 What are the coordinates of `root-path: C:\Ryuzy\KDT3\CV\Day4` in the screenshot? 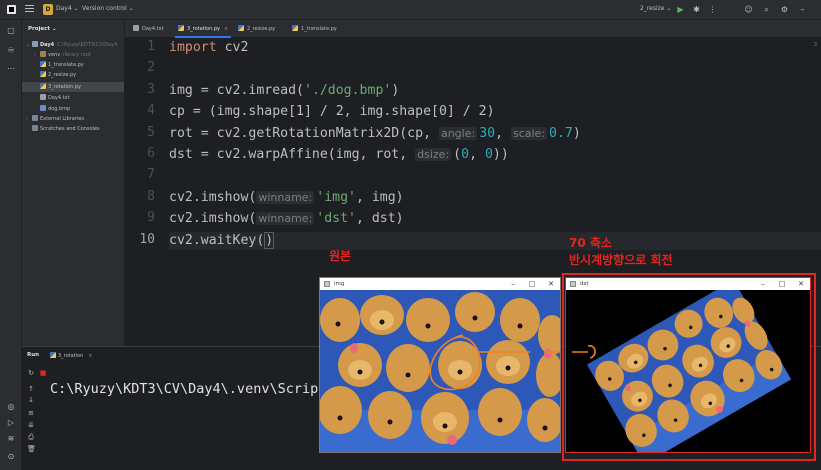 It's located at (87, 45).